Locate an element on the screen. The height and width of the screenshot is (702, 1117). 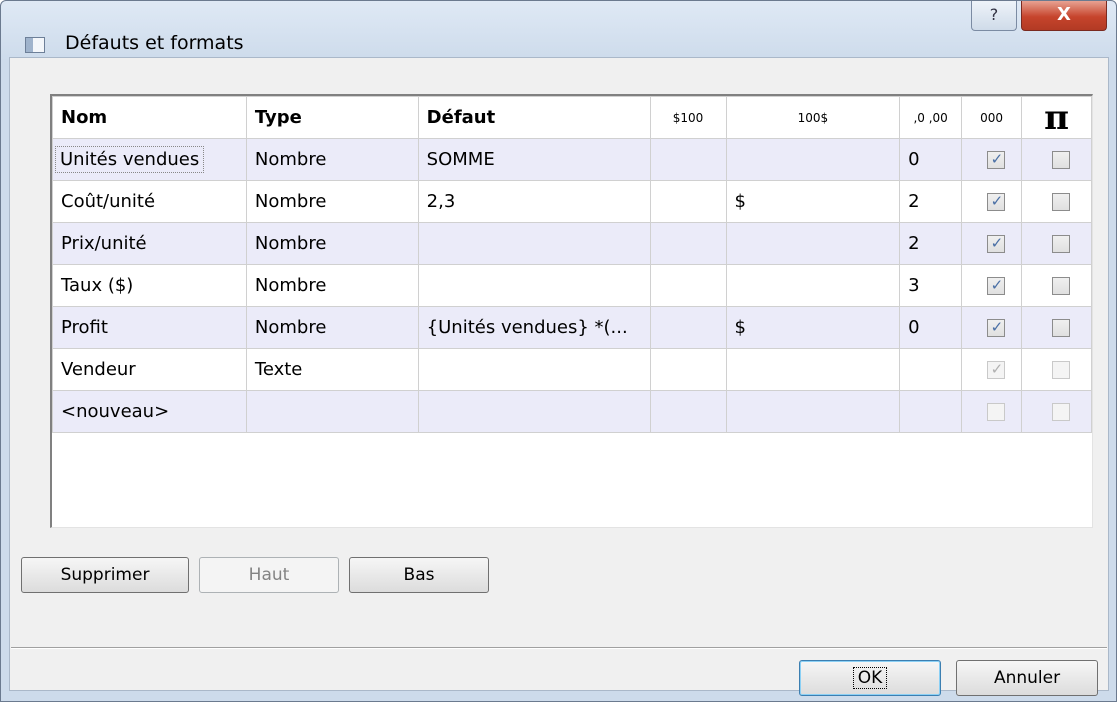
table-row: Unités vendues Nombre SOMME 0 ✓ is located at coordinates (572, 159).